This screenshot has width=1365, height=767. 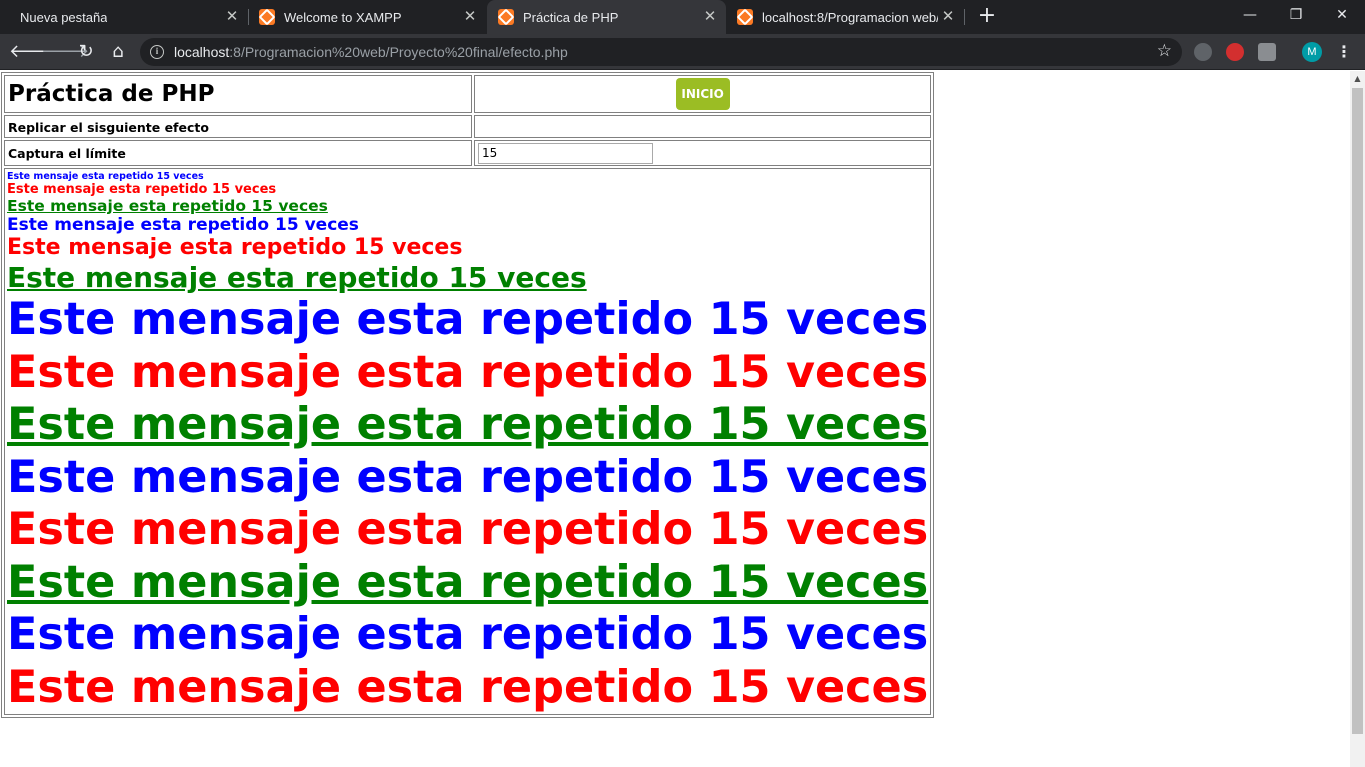 What do you see at coordinates (202, 52) in the screenshot?
I see `url-host: localhost` at bounding box center [202, 52].